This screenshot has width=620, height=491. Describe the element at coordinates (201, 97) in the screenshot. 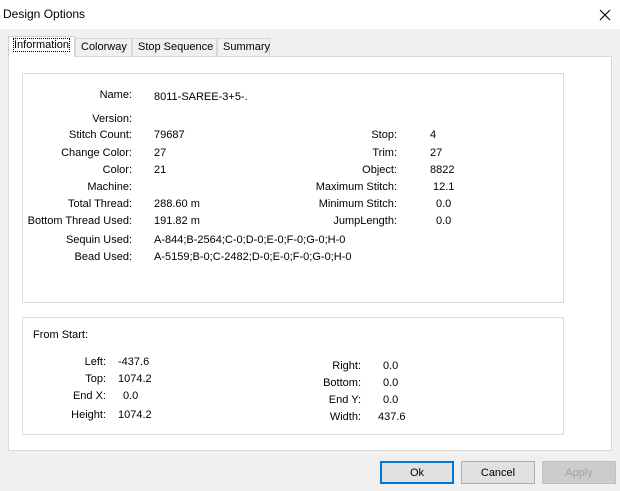

I see `name-value: 8011-SAREE-3+5-.` at that location.